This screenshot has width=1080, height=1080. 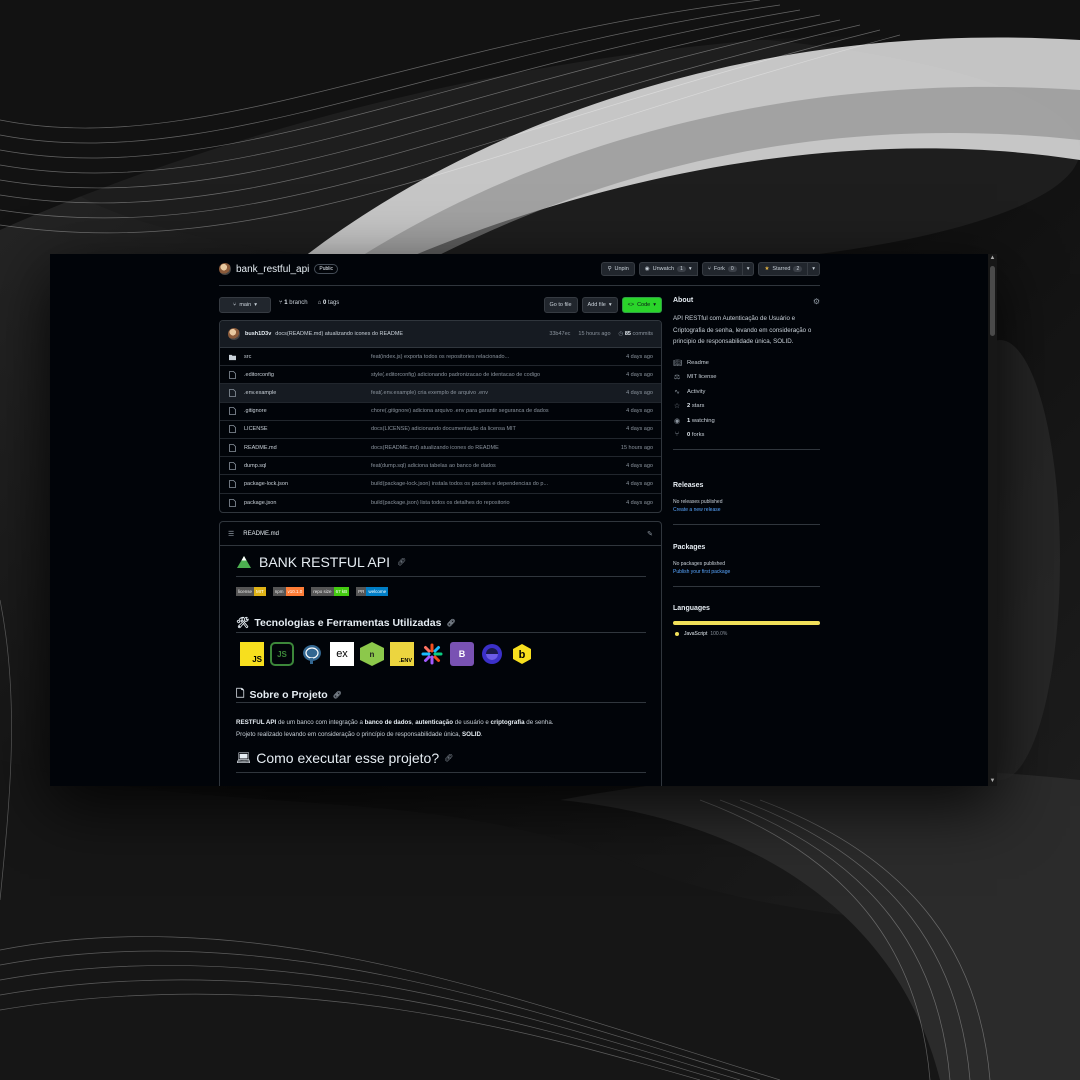 What do you see at coordinates (260, 503) in the screenshot?
I see `file-name: package.json` at bounding box center [260, 503].